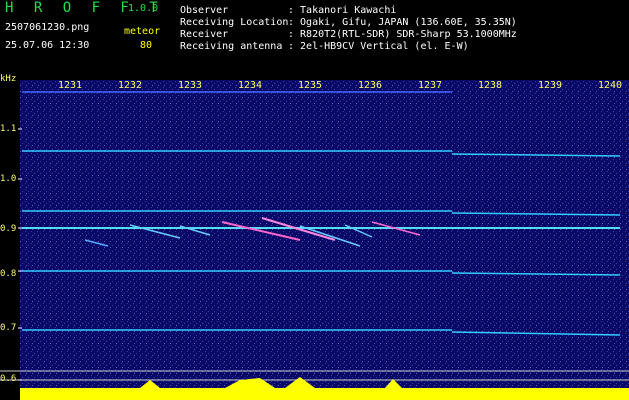 The width and height of the screenshot is (629, 400). I want to click on meteor-label: meteor, so click(142, 31).